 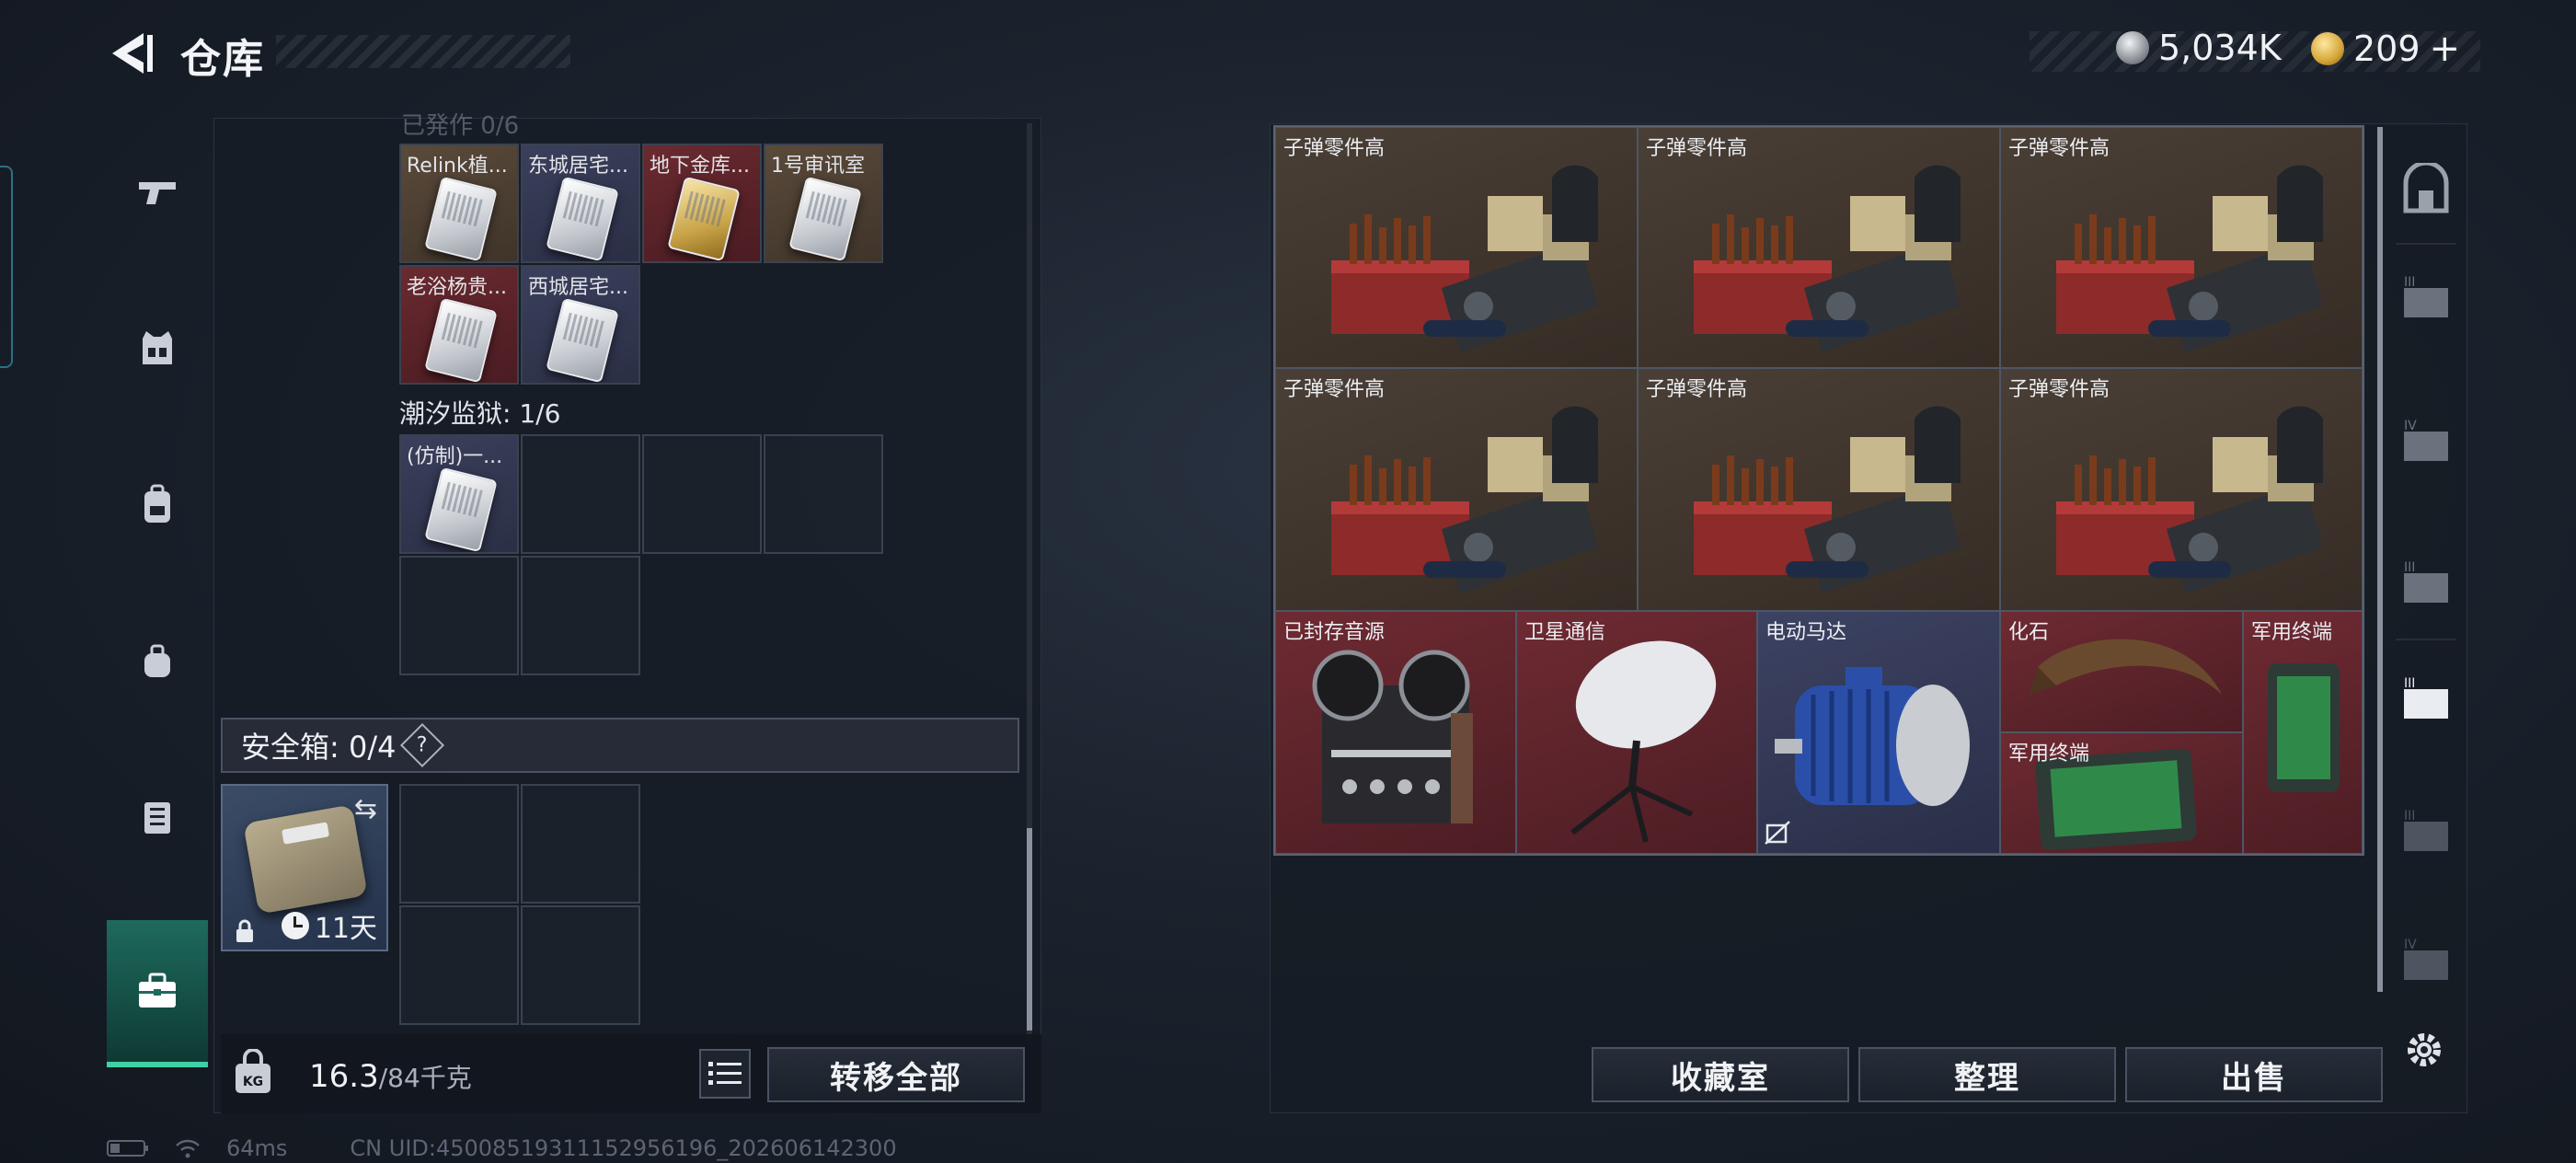 I want to click on transfer-all-button: 转移全部, so click(x=896, y=1075).